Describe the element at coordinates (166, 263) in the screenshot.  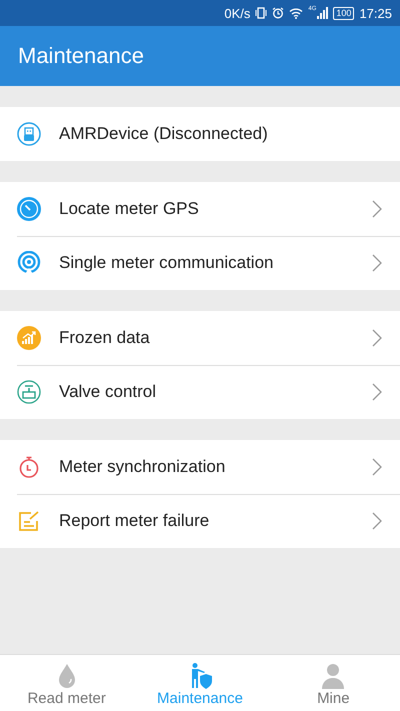
I see `item-label: Single meter communication` at that location.